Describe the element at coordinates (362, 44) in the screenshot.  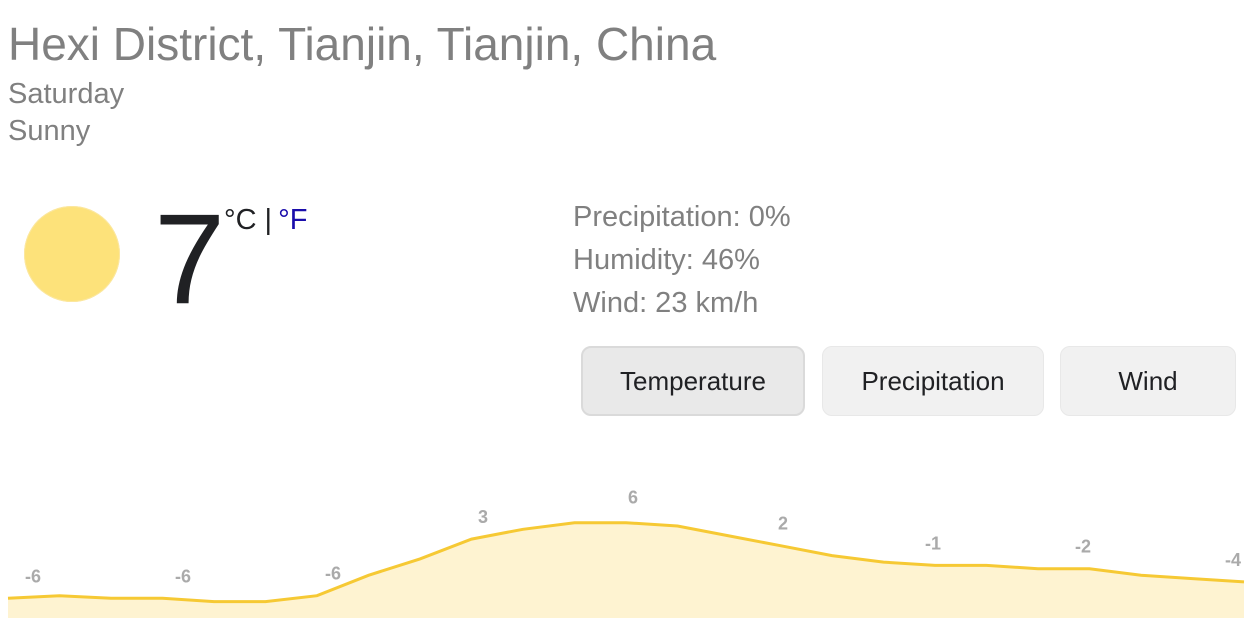
I see `location-title: Hexi District, Tianjin, Tianjin, China` at that location.